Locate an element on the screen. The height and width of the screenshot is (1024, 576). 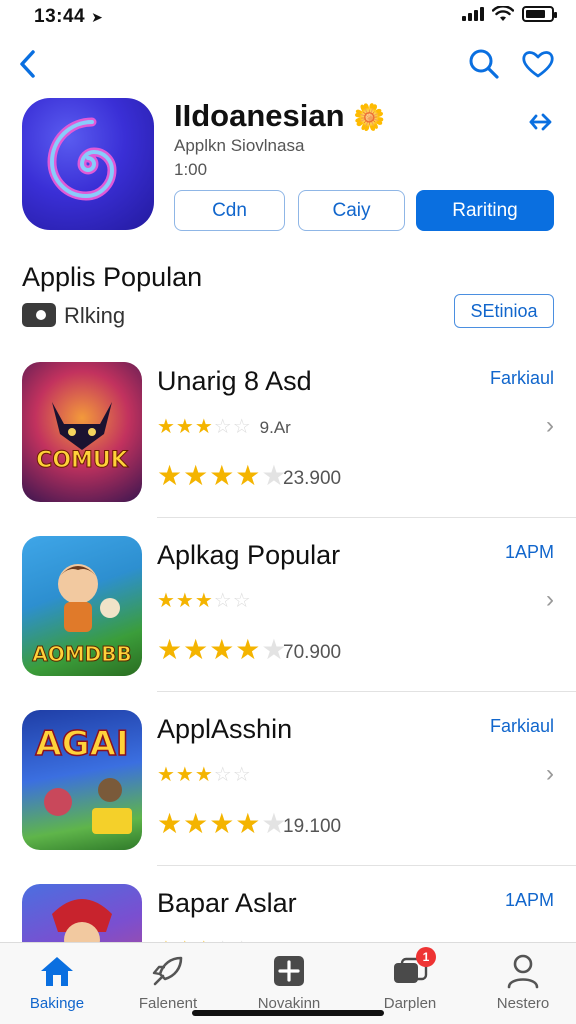
chevron-left-icon is located at coordinates (27, 64).